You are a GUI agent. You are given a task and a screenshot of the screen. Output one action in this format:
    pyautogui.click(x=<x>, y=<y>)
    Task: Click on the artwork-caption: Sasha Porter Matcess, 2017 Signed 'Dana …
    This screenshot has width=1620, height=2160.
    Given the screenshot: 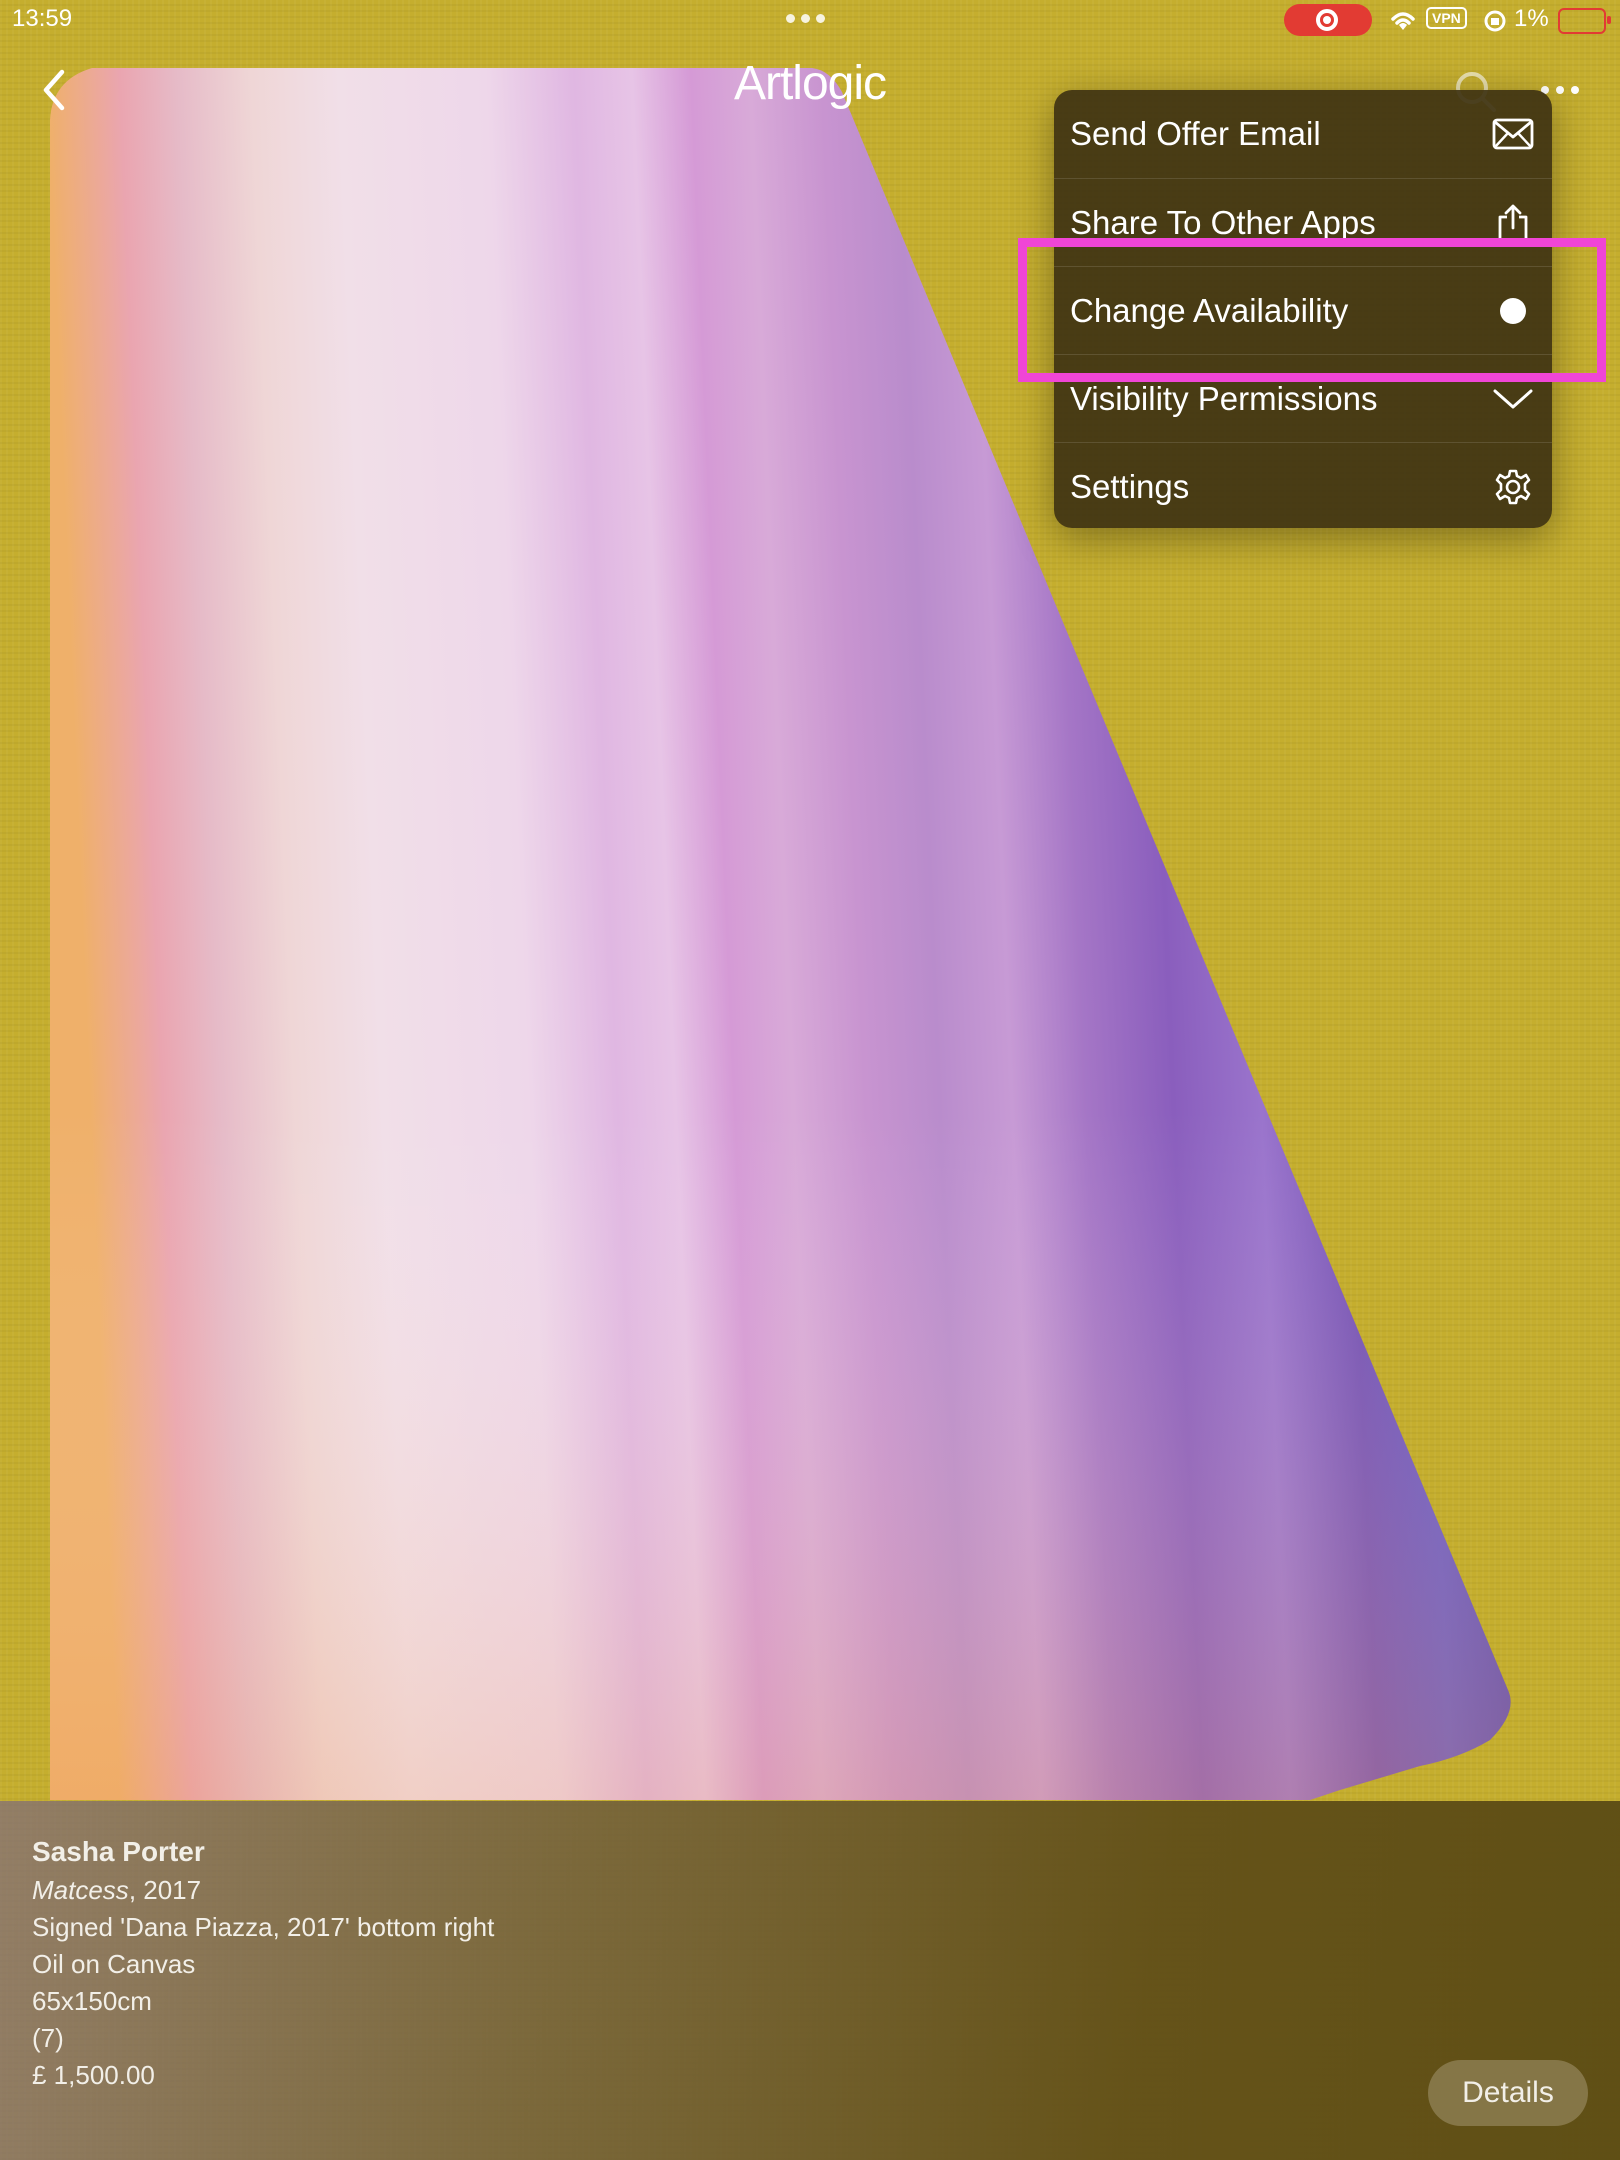 What is the action you would take?
    pyautogui.click(x=263, y=1963)
    